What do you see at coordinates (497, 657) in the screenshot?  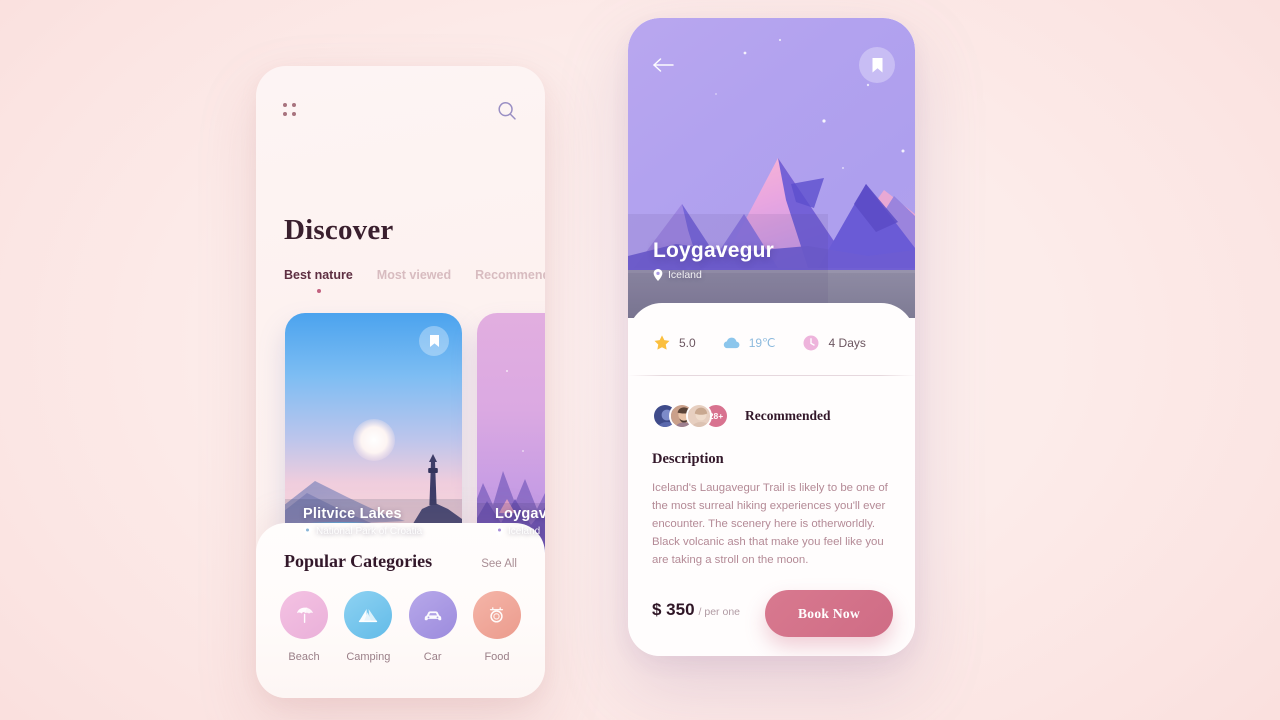 I see `category-label: Food` at bounding box center [497, 657].